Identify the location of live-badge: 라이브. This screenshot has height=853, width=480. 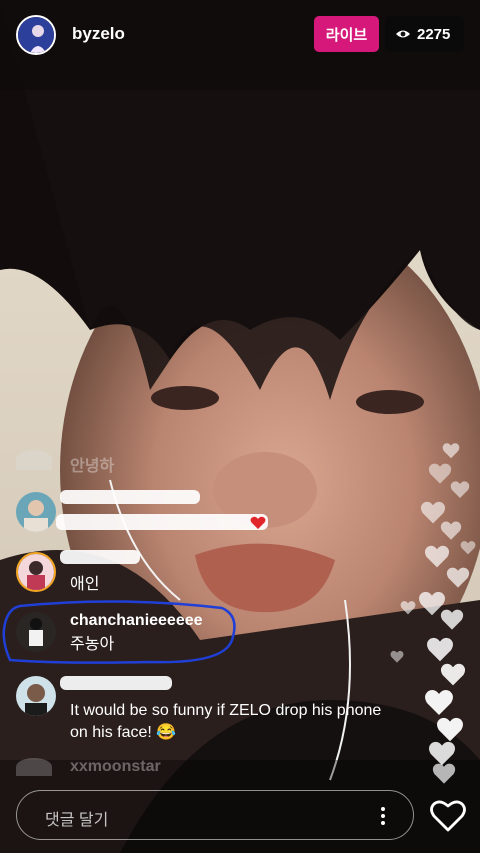
(346, 34).